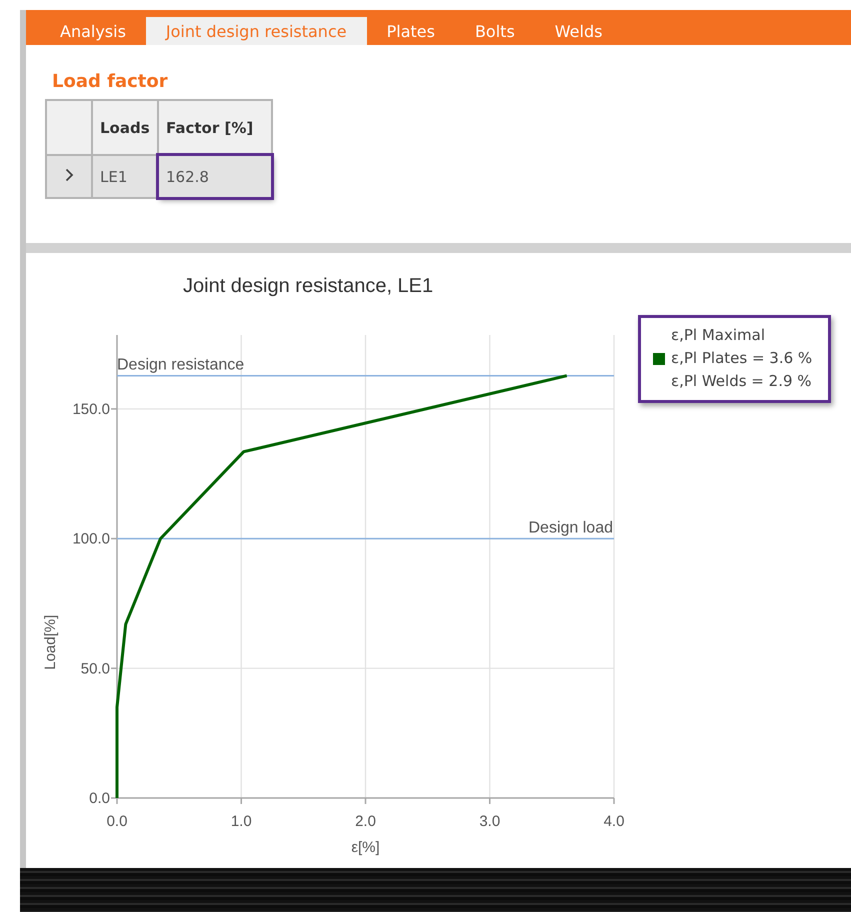  Describe the element at coordinates (614, 821) in the screenshot. I see `x-tick-label: 4.0` at that location.